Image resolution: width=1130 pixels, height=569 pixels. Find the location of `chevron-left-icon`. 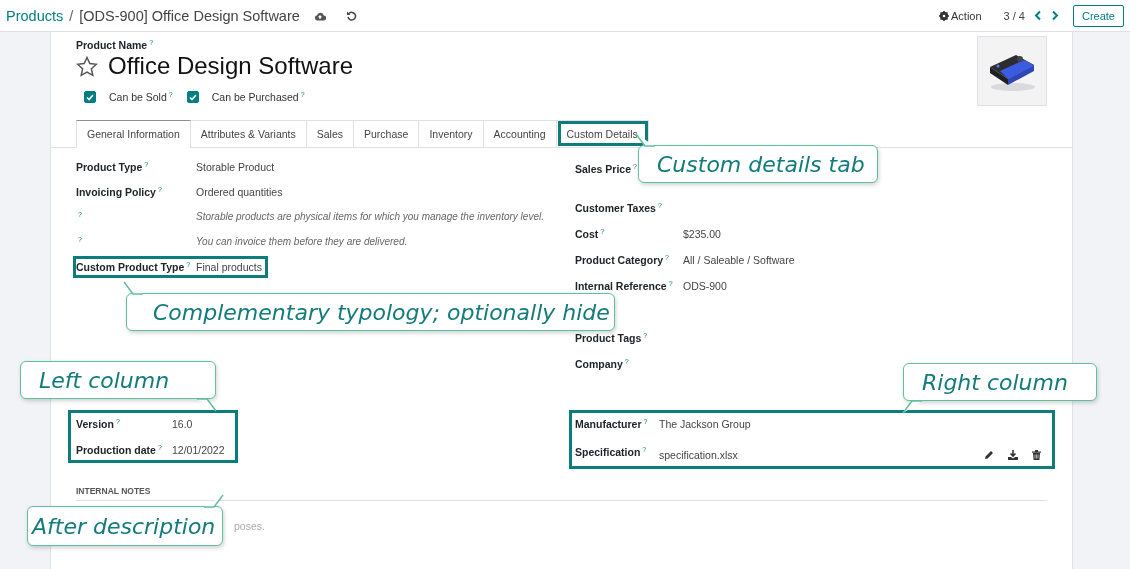

chevron-left-icon is located at coordinates (1037, 15).